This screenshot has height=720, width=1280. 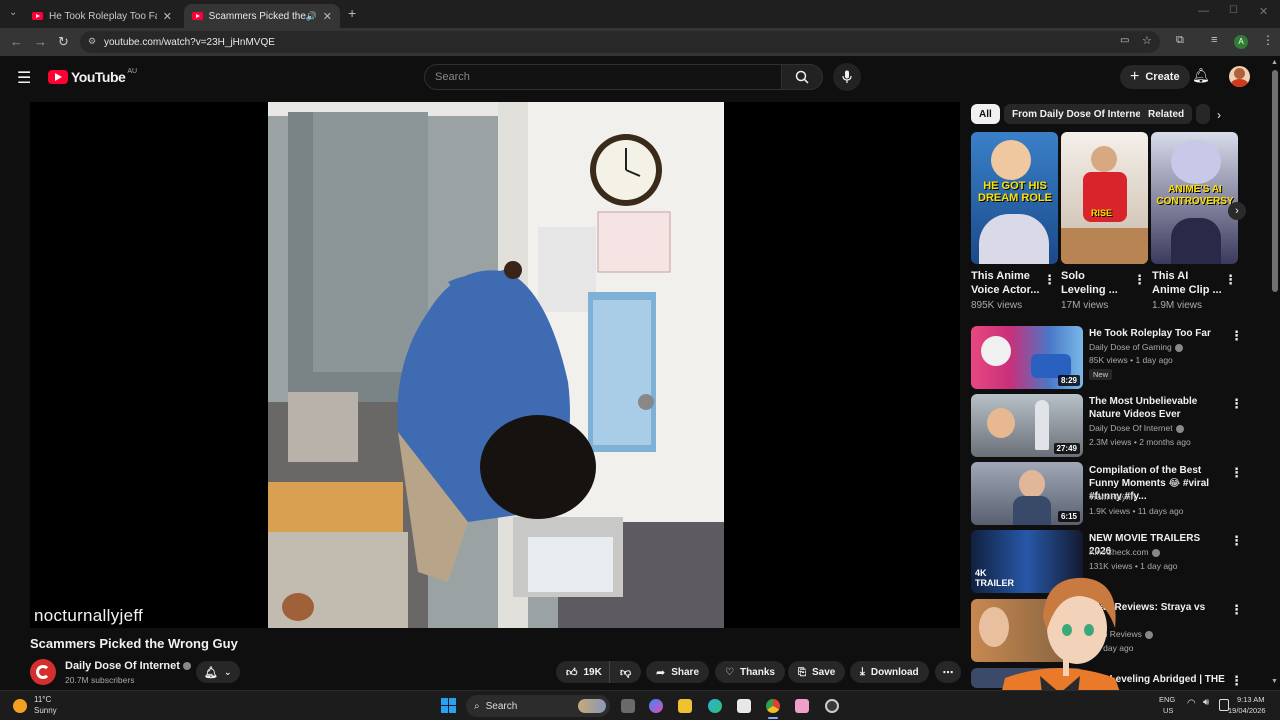 What do you see at coordinates (1203, 11) in the screenshot?
I see `minimize-icon: —` at bounding box center [1203, 11].